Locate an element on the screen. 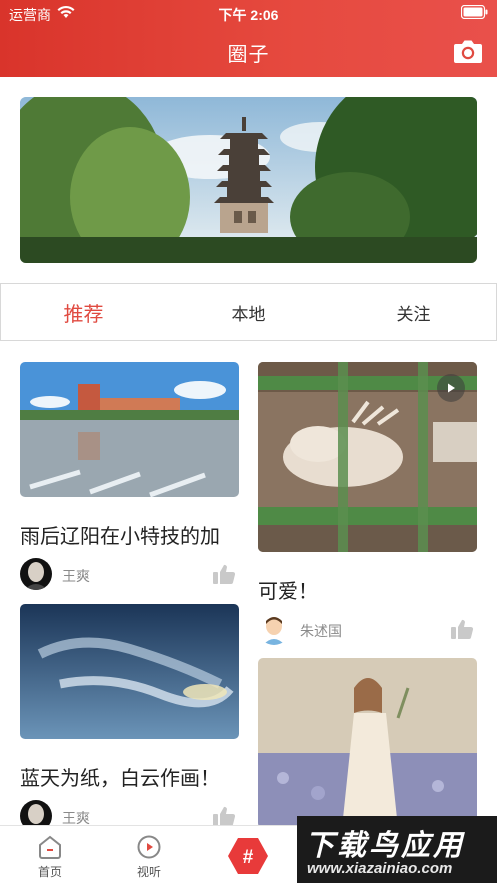 This screenshot has width=497, height=883. camera-icon is located at coordinates (468, 51).